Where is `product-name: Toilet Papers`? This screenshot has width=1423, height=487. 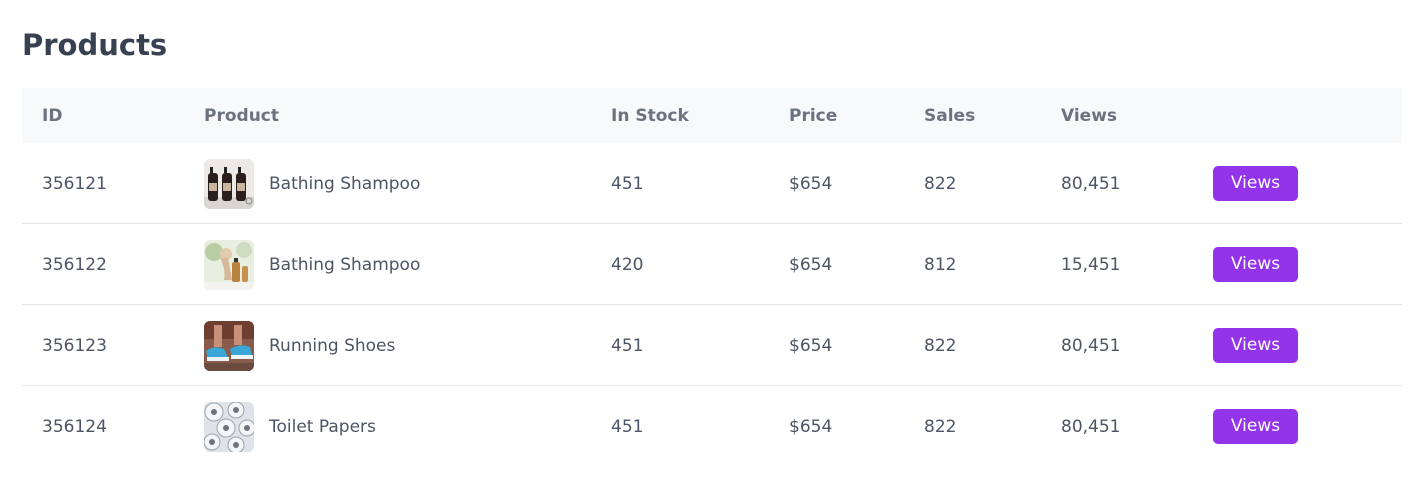
product-name: Toilet Papers is located at coordinates (322, 426).